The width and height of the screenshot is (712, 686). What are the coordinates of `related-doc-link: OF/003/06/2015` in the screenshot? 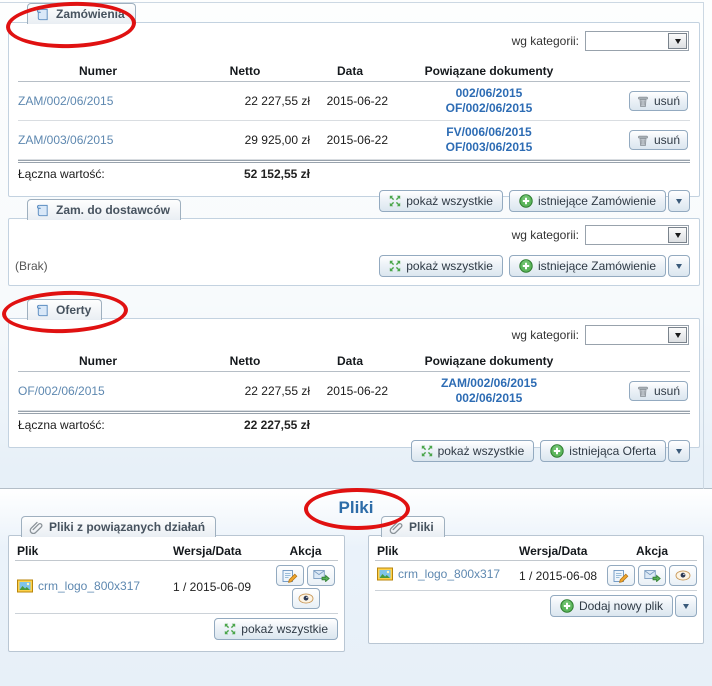 It's located at (489, 147).